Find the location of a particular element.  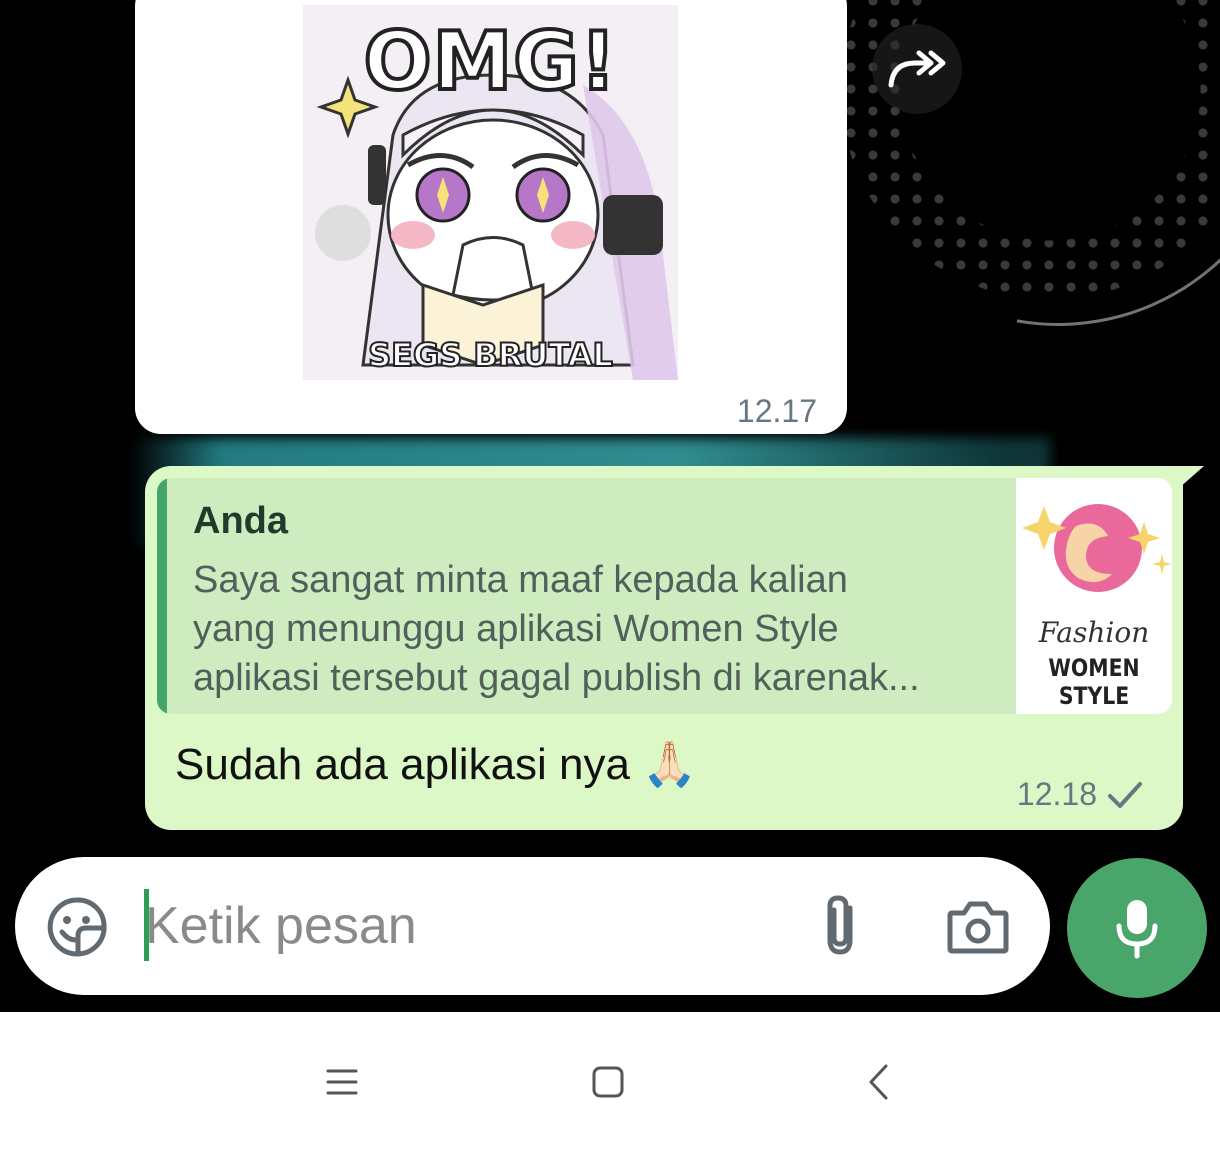

sticker-top-caption: OMG! is located at coordinates (490, 61).